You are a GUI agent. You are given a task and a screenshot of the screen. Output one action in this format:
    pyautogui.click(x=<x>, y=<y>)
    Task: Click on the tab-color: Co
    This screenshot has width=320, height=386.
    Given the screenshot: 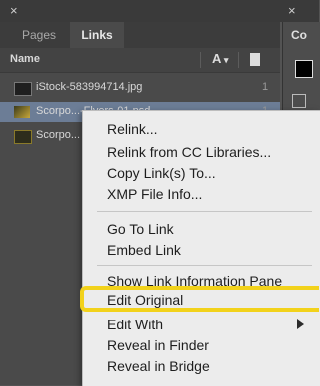 What is the action you would take?
    pyautogui.click(x=299, y=35)
    